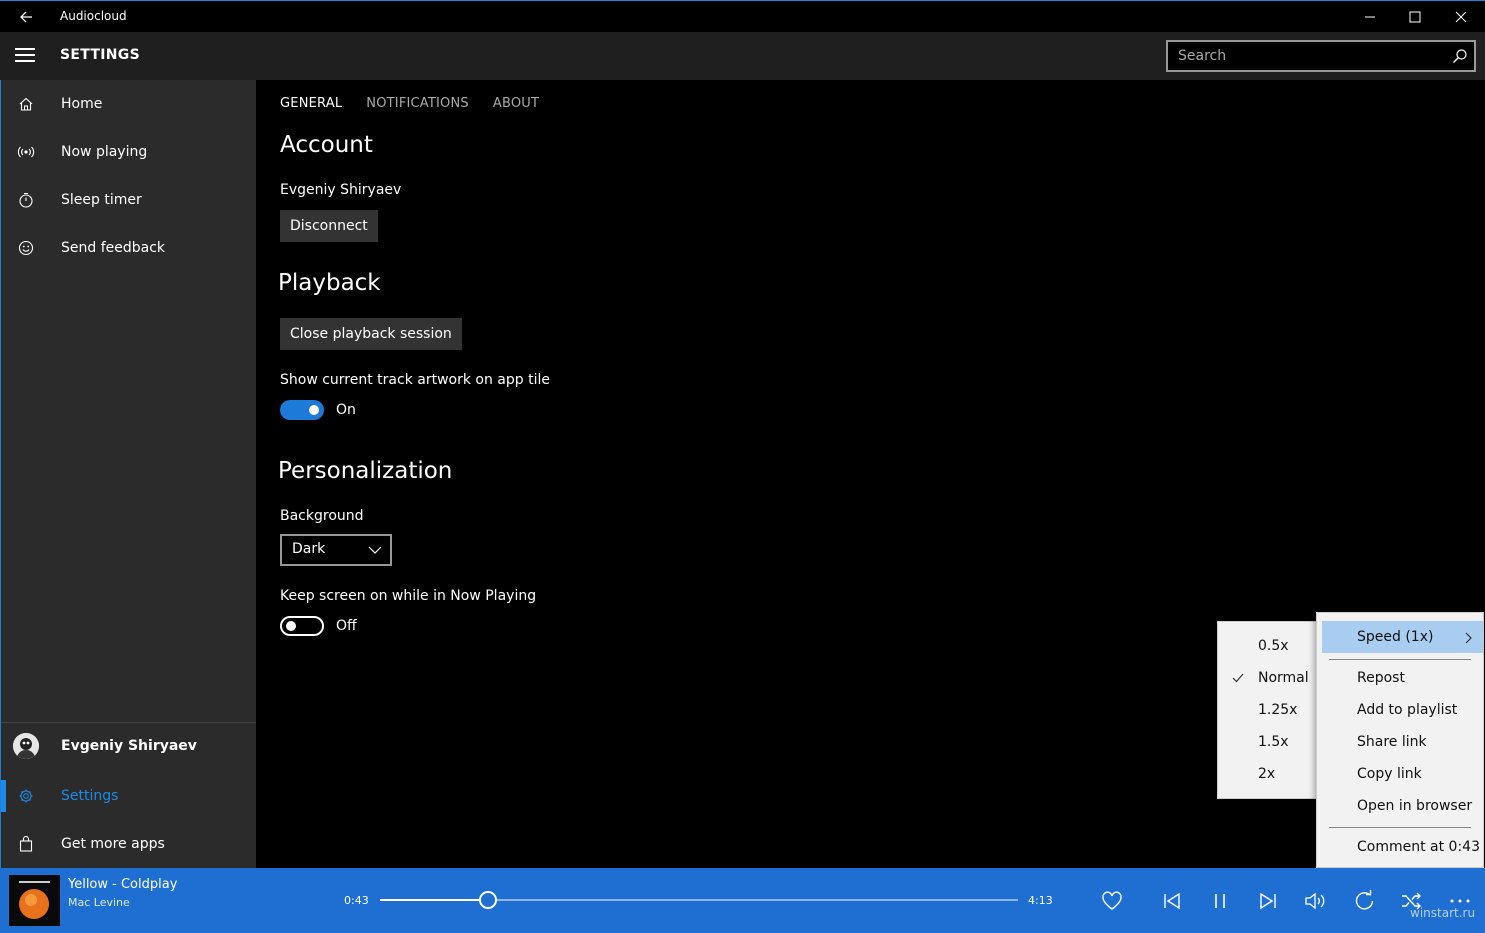  Describe the element at coordinates (26, 746) in the screenshot. I see `avatar` at that location.